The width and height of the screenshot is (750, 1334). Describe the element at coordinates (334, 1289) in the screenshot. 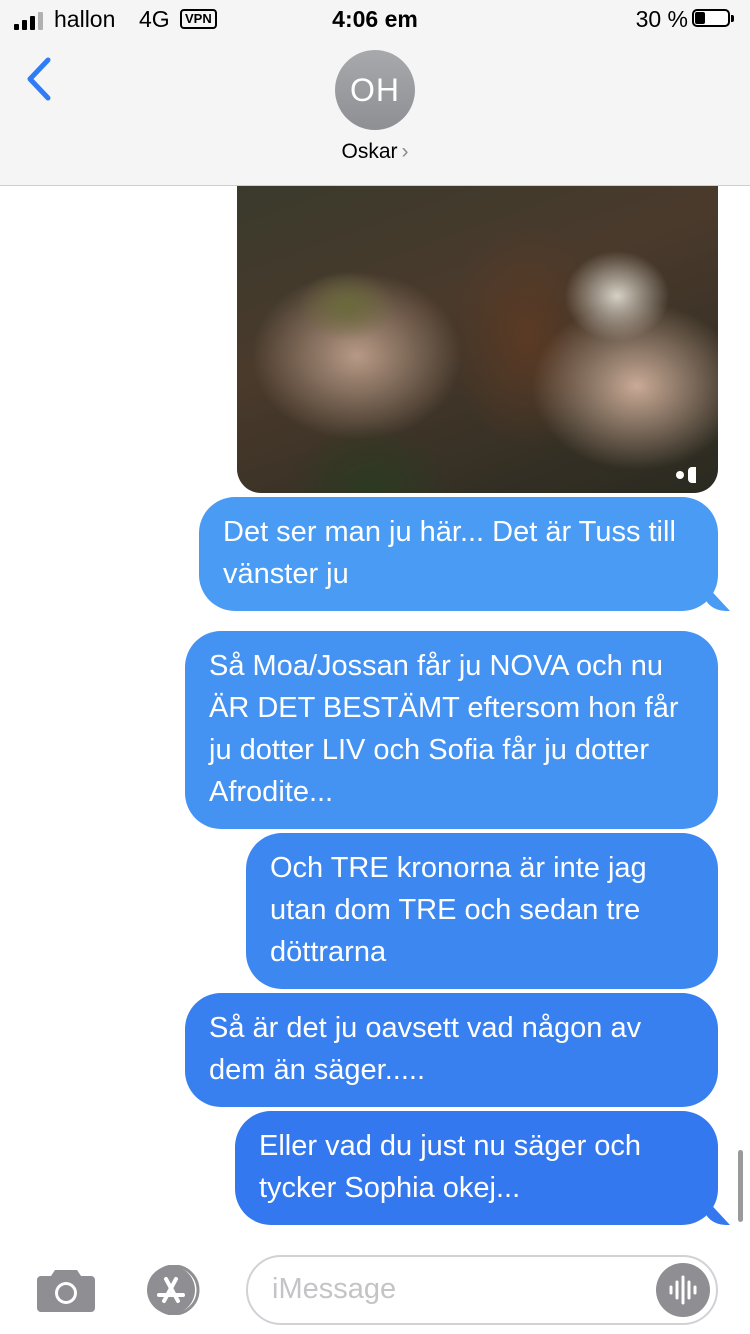

I see `message-input-placeholder: iMessage` at that location.